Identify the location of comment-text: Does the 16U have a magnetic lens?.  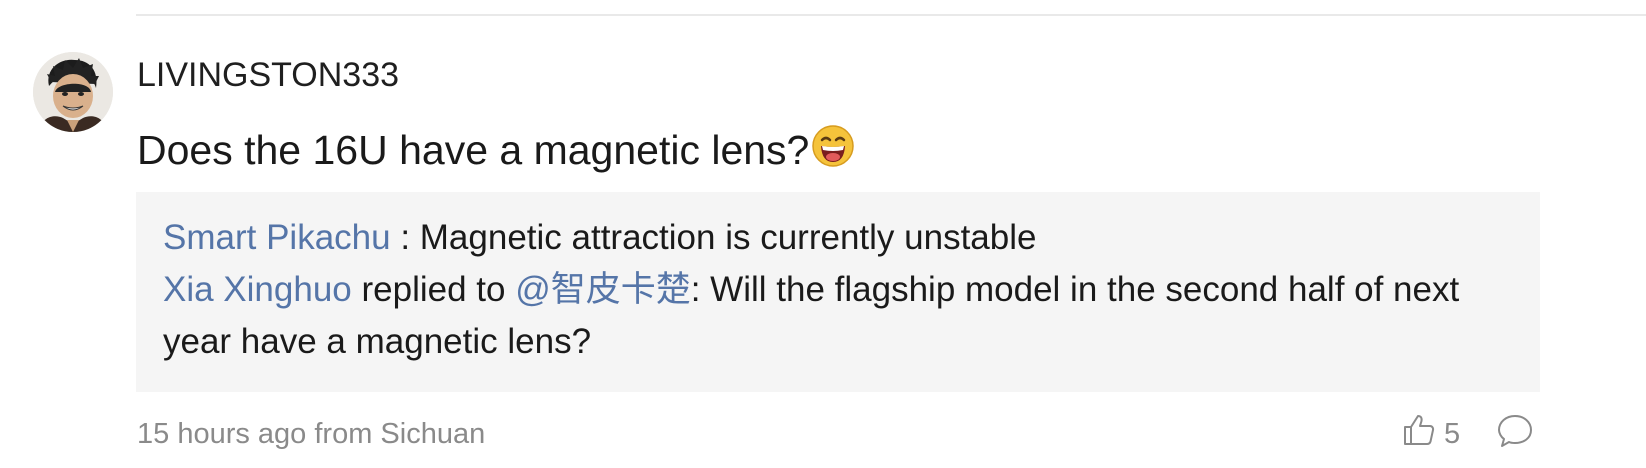
(473, 150).